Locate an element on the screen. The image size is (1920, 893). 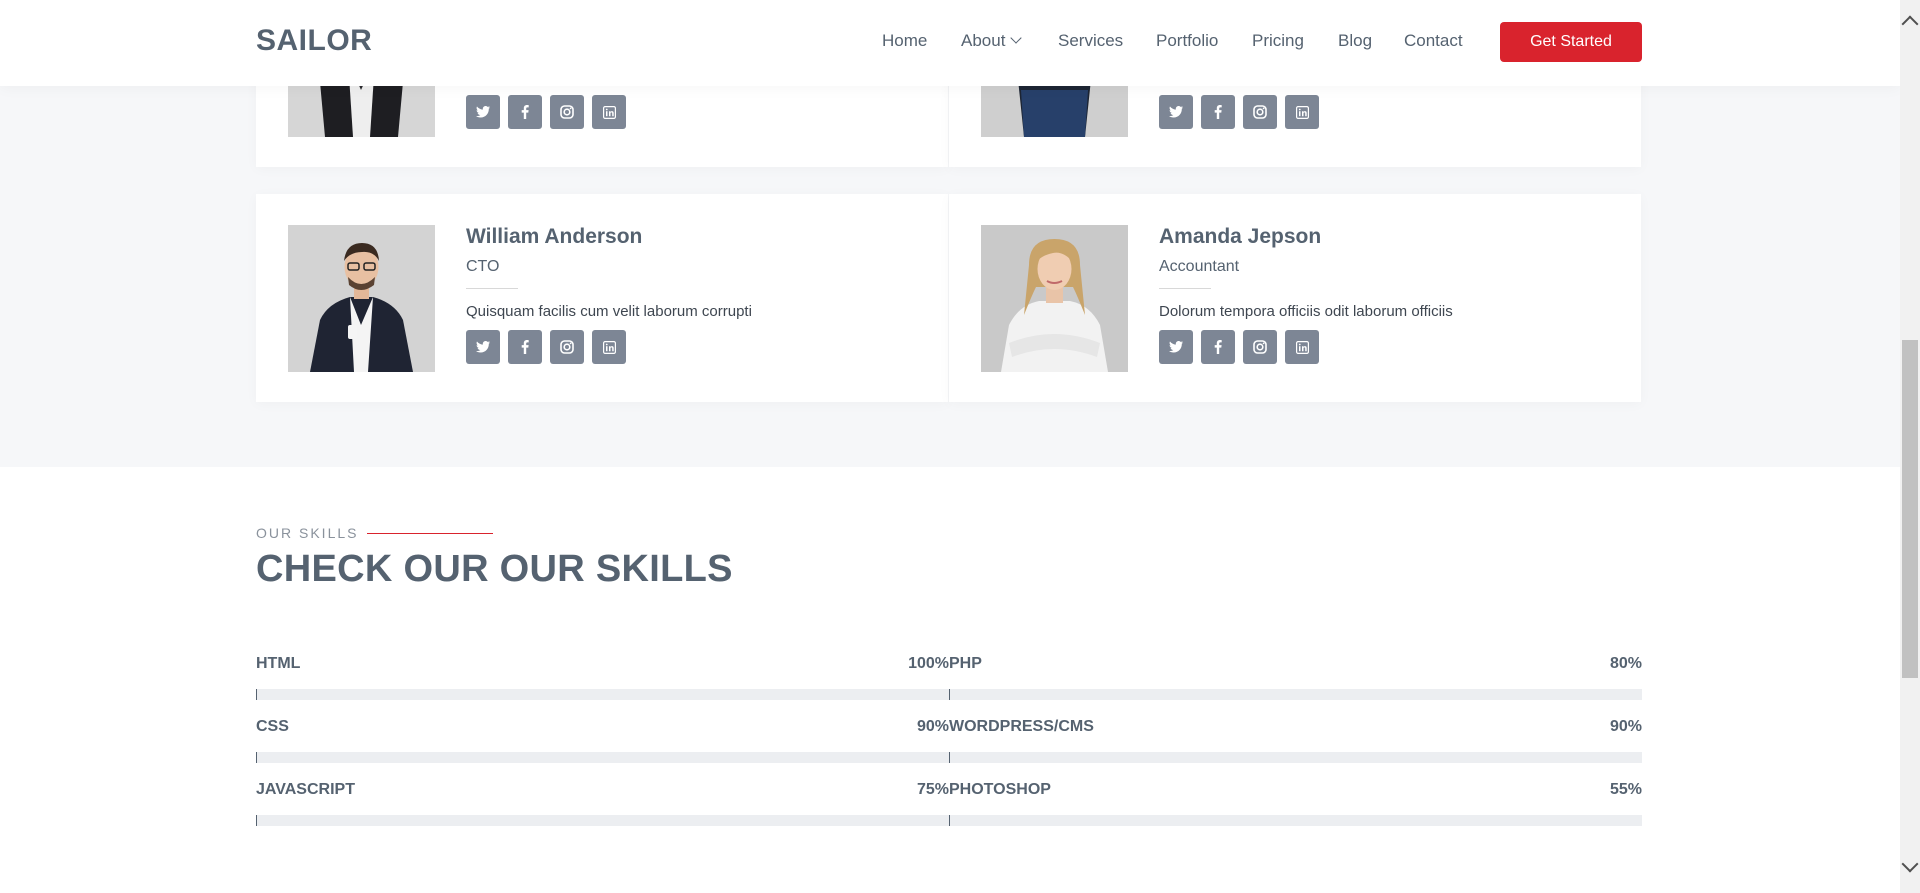
nav-about: About is located at coordinates (992, 41).